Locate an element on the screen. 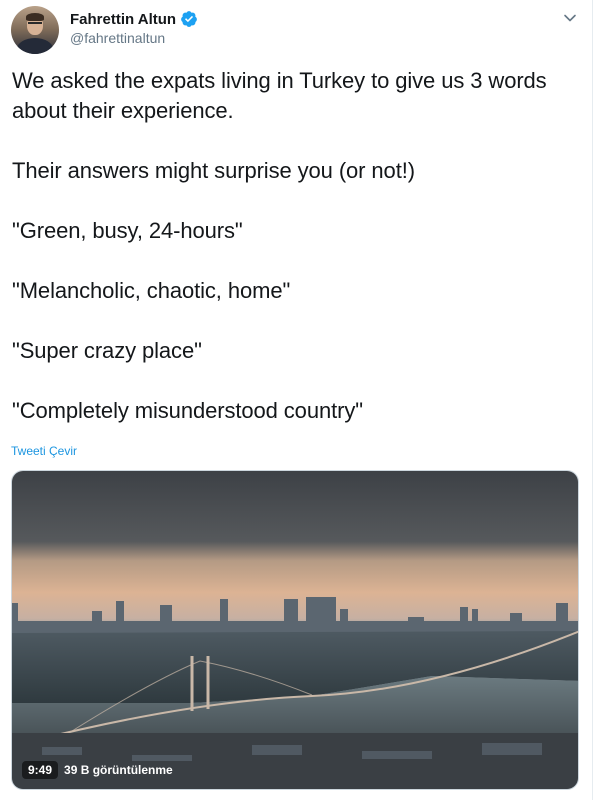 The image size is (593, 800). verified-badge-icon is located at coordinates (189, 19).